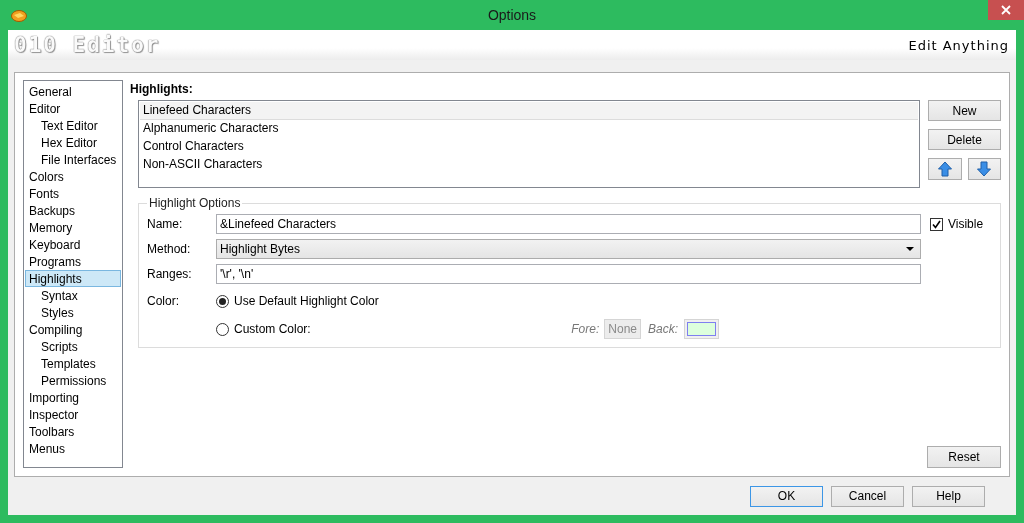  What do you see at coordinates (73, 227) in the screenshot?
I see `category-item: Memory` at bounding box center [73, 227].